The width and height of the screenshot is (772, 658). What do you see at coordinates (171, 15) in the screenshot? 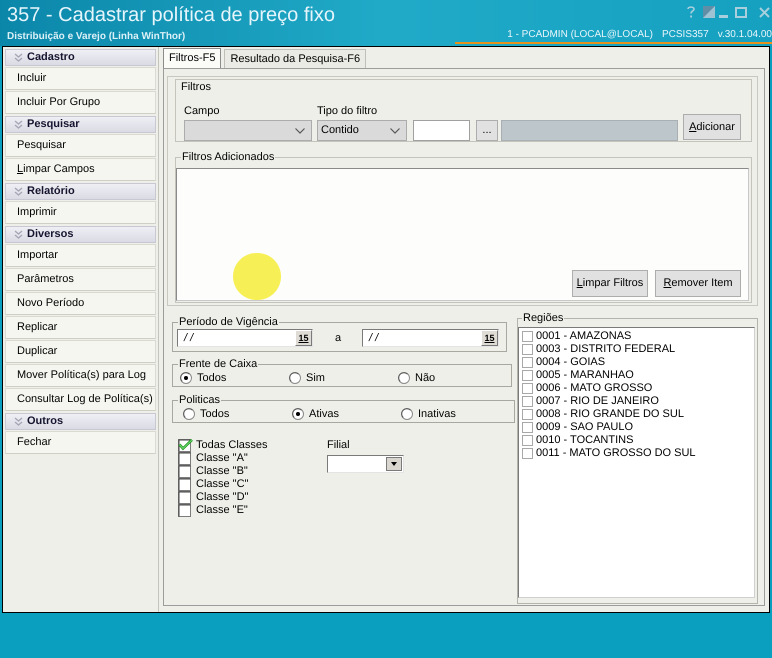
I see `window-title: 357 - Cadastrar política de preço fixo` at bounding box center [171, 15].